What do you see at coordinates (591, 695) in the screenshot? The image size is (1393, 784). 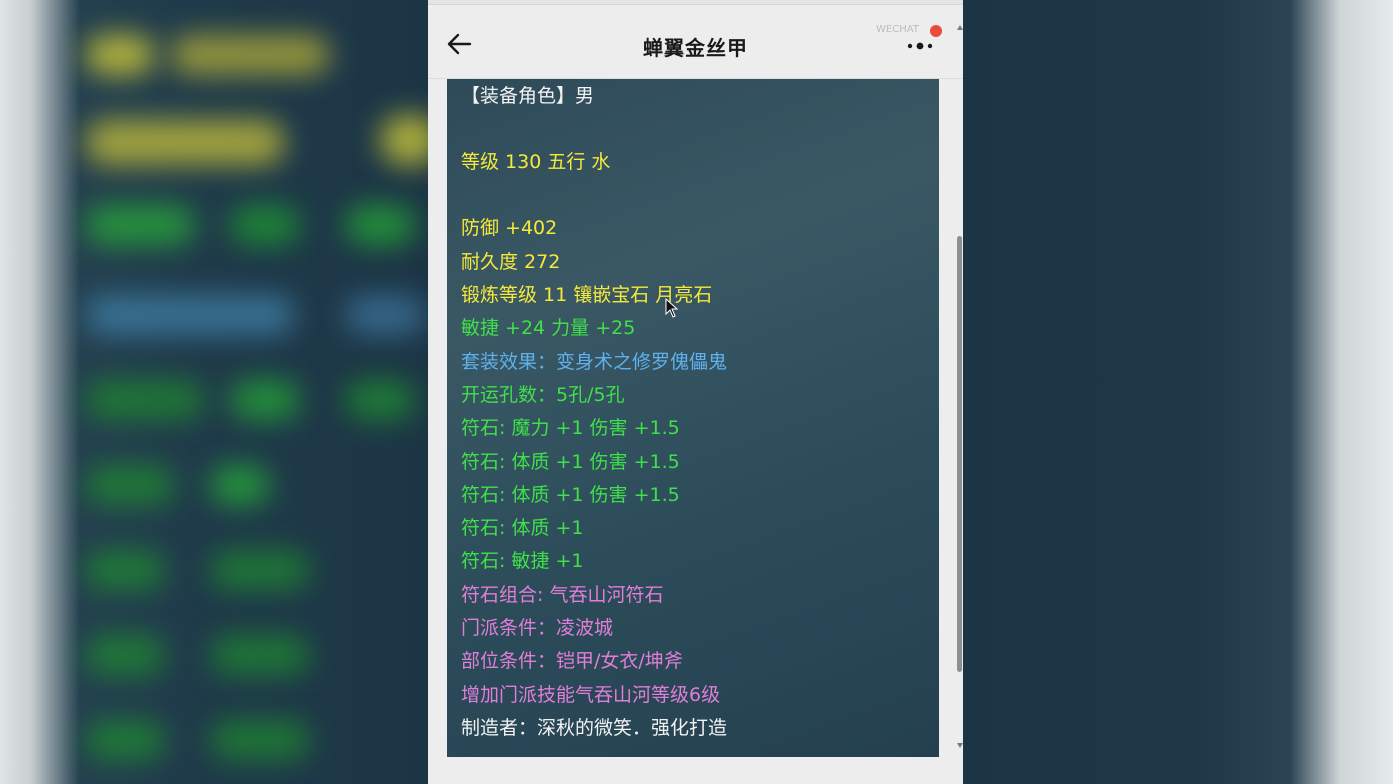 I see `item-line-skill-bonus: 增加门派技能气吞山河等级6级` at bounding box center [591, 695].